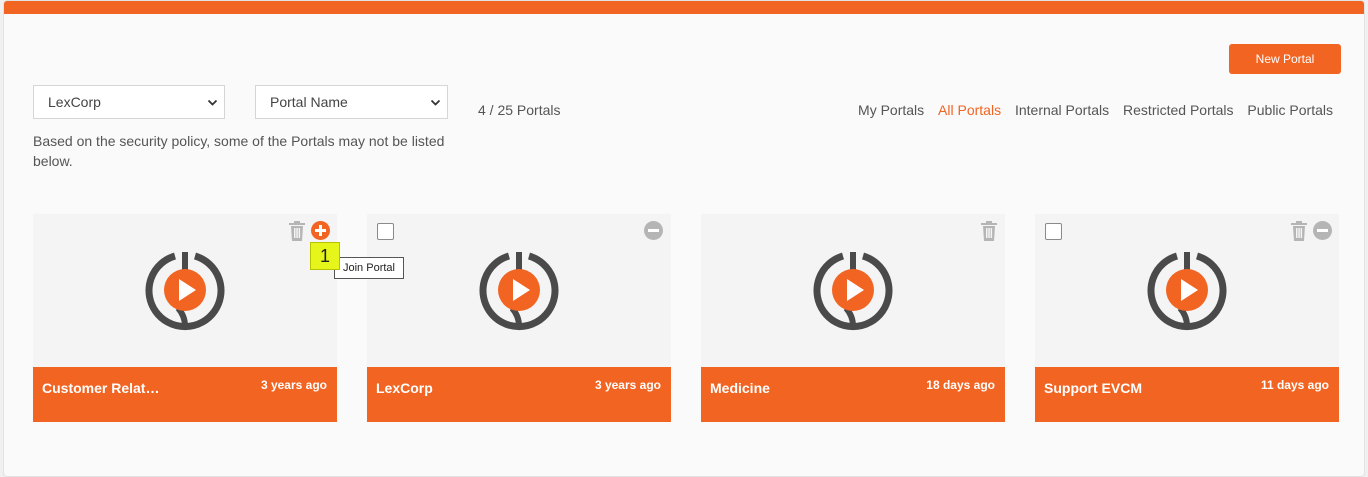 The height and width of the screenshot is (477, 1368). Describe the element at coordinates (476, 388) in the screenshot. I see `portal-title: LexCorp` at that location.